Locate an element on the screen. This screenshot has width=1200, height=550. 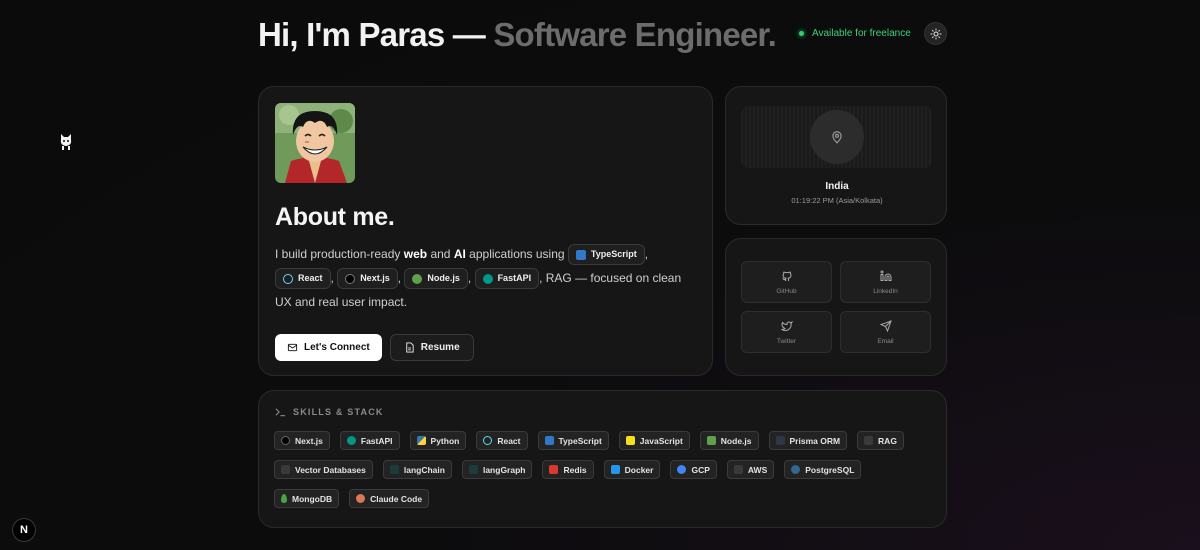
title-greeting: Hi, I'm Paras — is located at coordinates (372, 34).